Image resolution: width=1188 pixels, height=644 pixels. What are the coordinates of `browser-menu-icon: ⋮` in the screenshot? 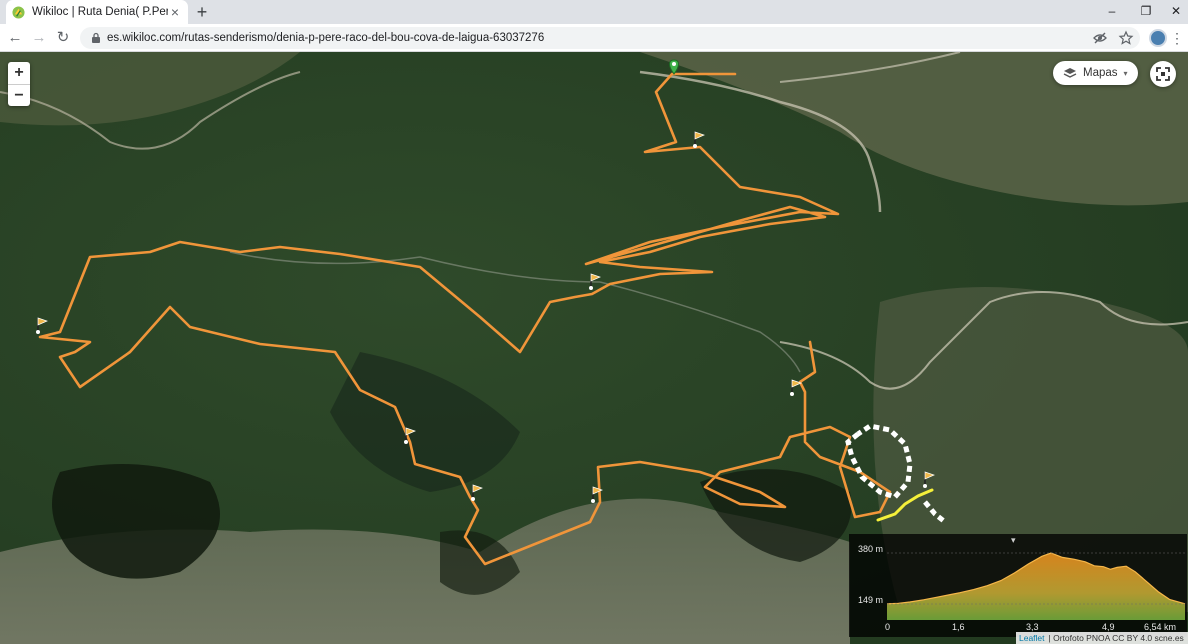 It's located at (1177, 38).